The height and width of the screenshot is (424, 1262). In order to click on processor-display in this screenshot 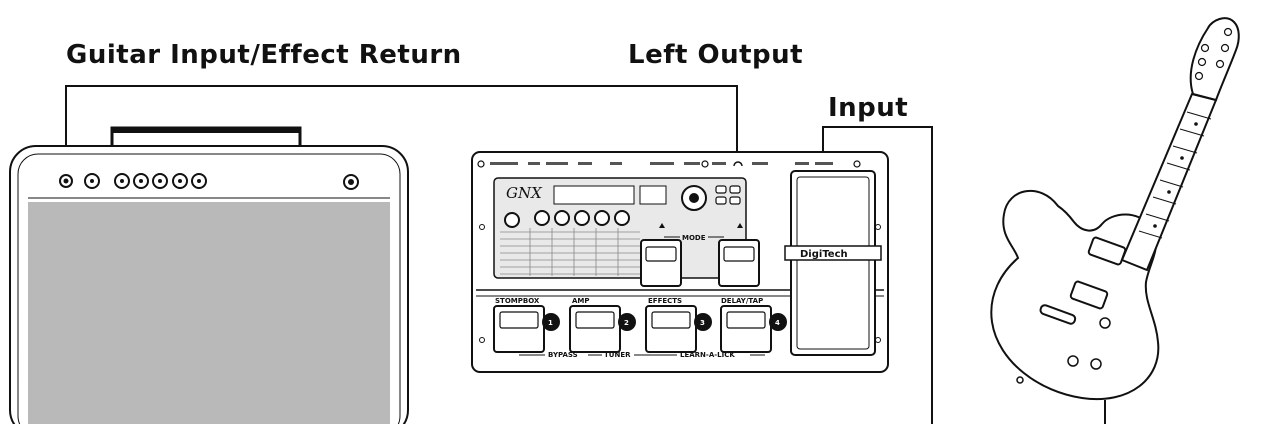, I will do `click(594, 195)`.